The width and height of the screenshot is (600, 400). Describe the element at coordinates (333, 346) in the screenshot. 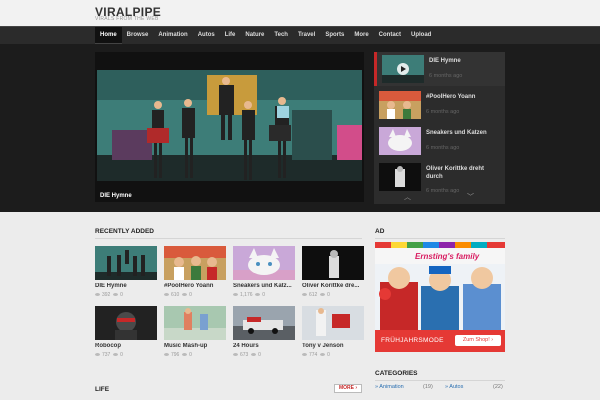

I see `video-title: Tony v Jenson` at that location.